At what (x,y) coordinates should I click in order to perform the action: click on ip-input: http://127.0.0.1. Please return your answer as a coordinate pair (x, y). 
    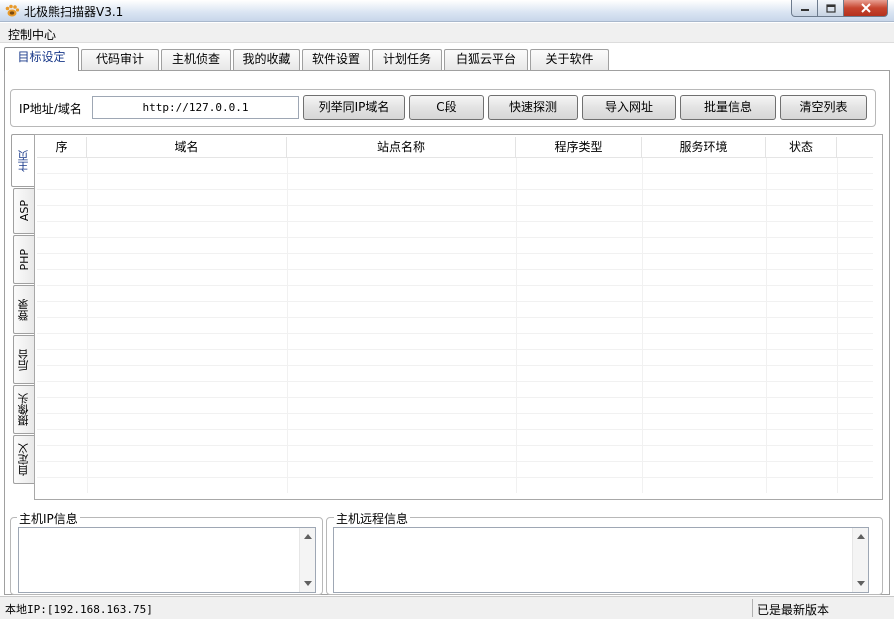
    Looking at the image, I should click on (195, 107).